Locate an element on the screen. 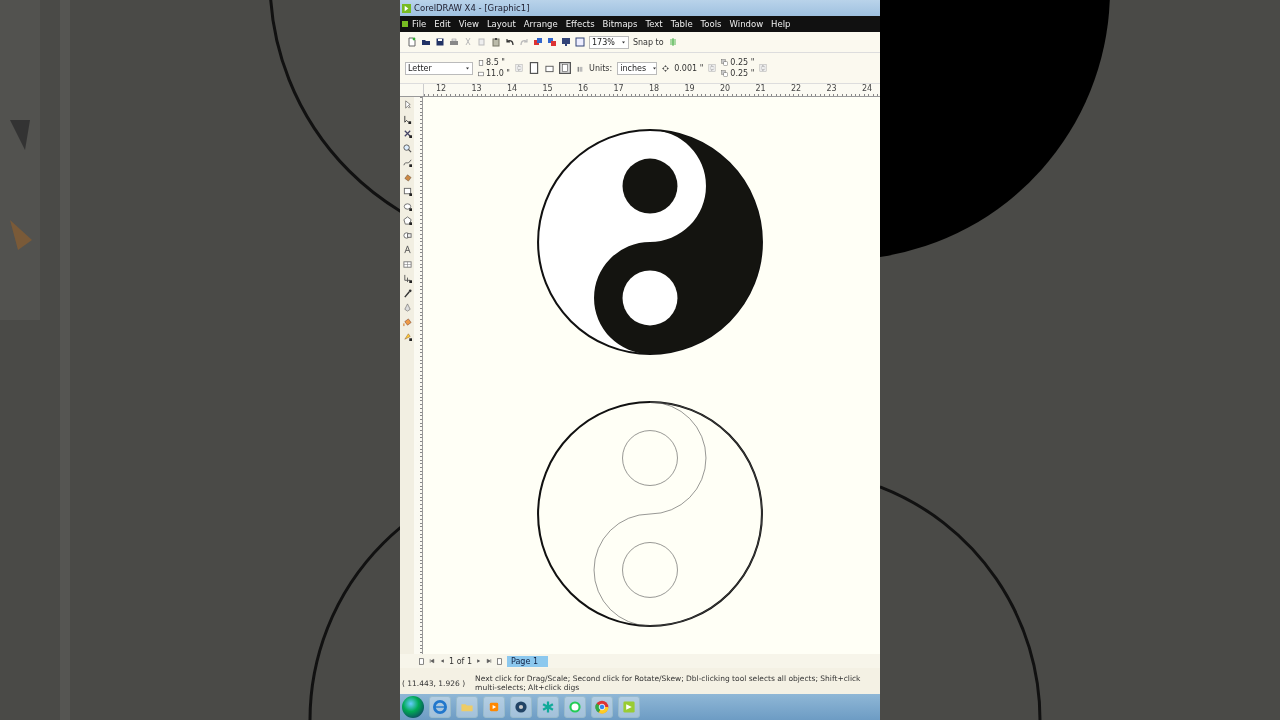  menu-item: Bitmaps is located at coordinates (620, 24).